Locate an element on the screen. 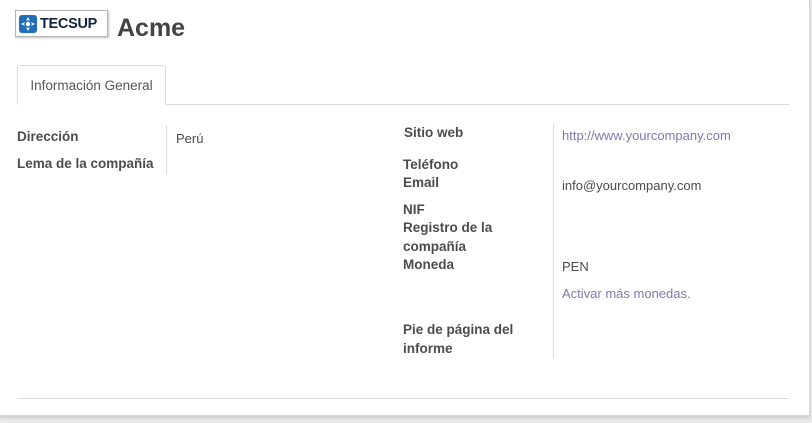  vat-label: NIF is located at coordinates (414, 209).